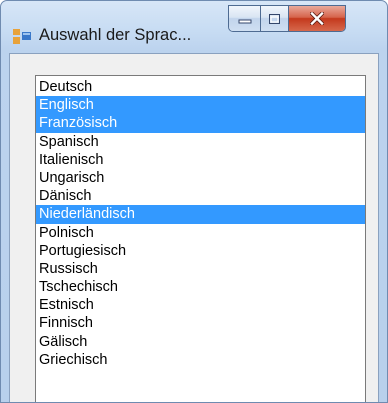 The image size is (388, 403). What do you see at coordinates (200, 196) in the screenshot?
I see `list-item: Dänisch` at bounding box center [200, 196].